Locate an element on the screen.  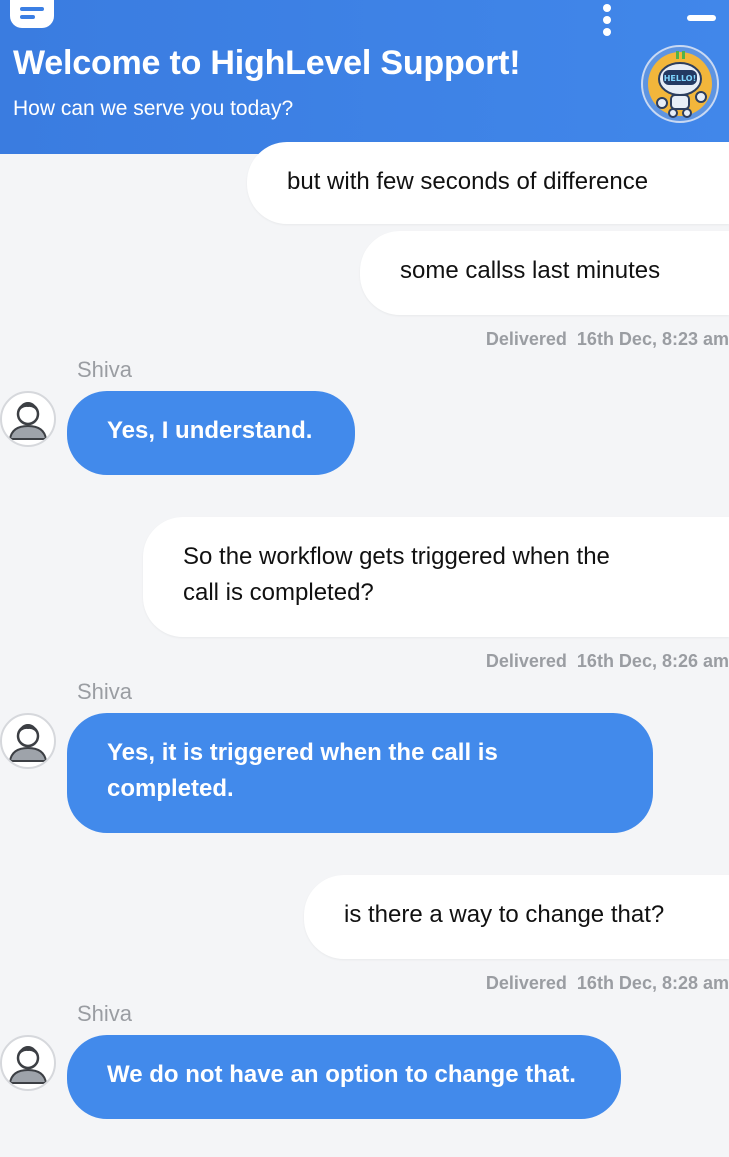
delivery-status: Delivered 16th Dec, 8:23 am is located at coordinates (607, 339).